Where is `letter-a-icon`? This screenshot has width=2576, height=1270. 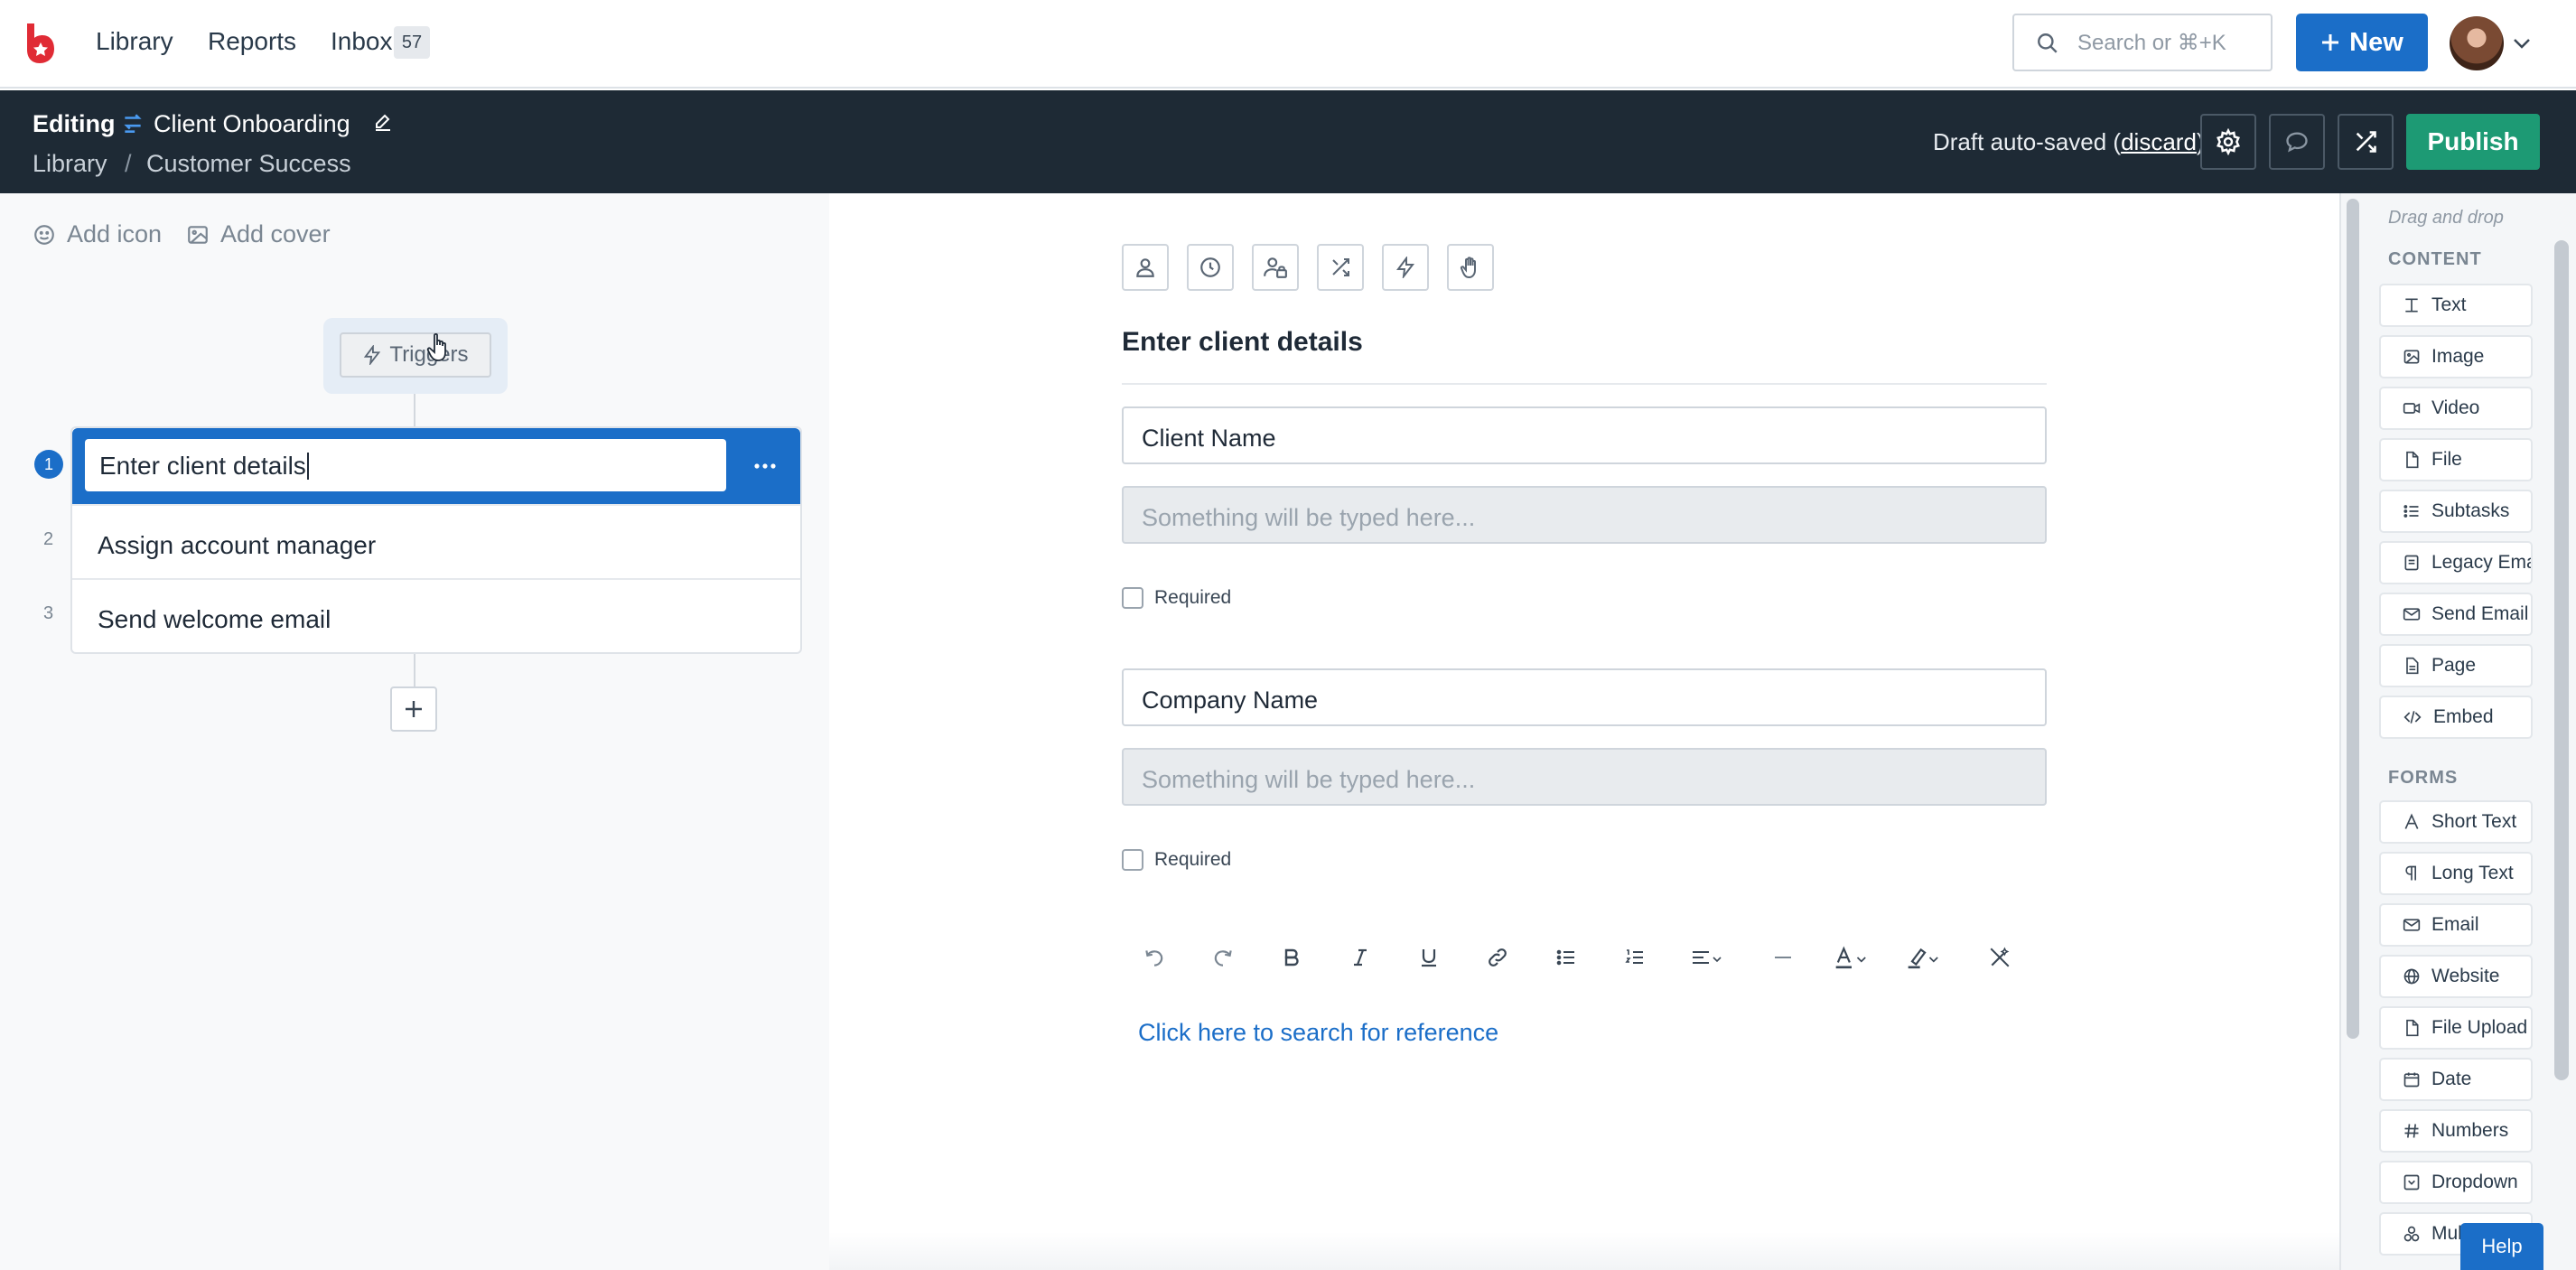 letter-a-icon is located at coordinates (2411, 821).